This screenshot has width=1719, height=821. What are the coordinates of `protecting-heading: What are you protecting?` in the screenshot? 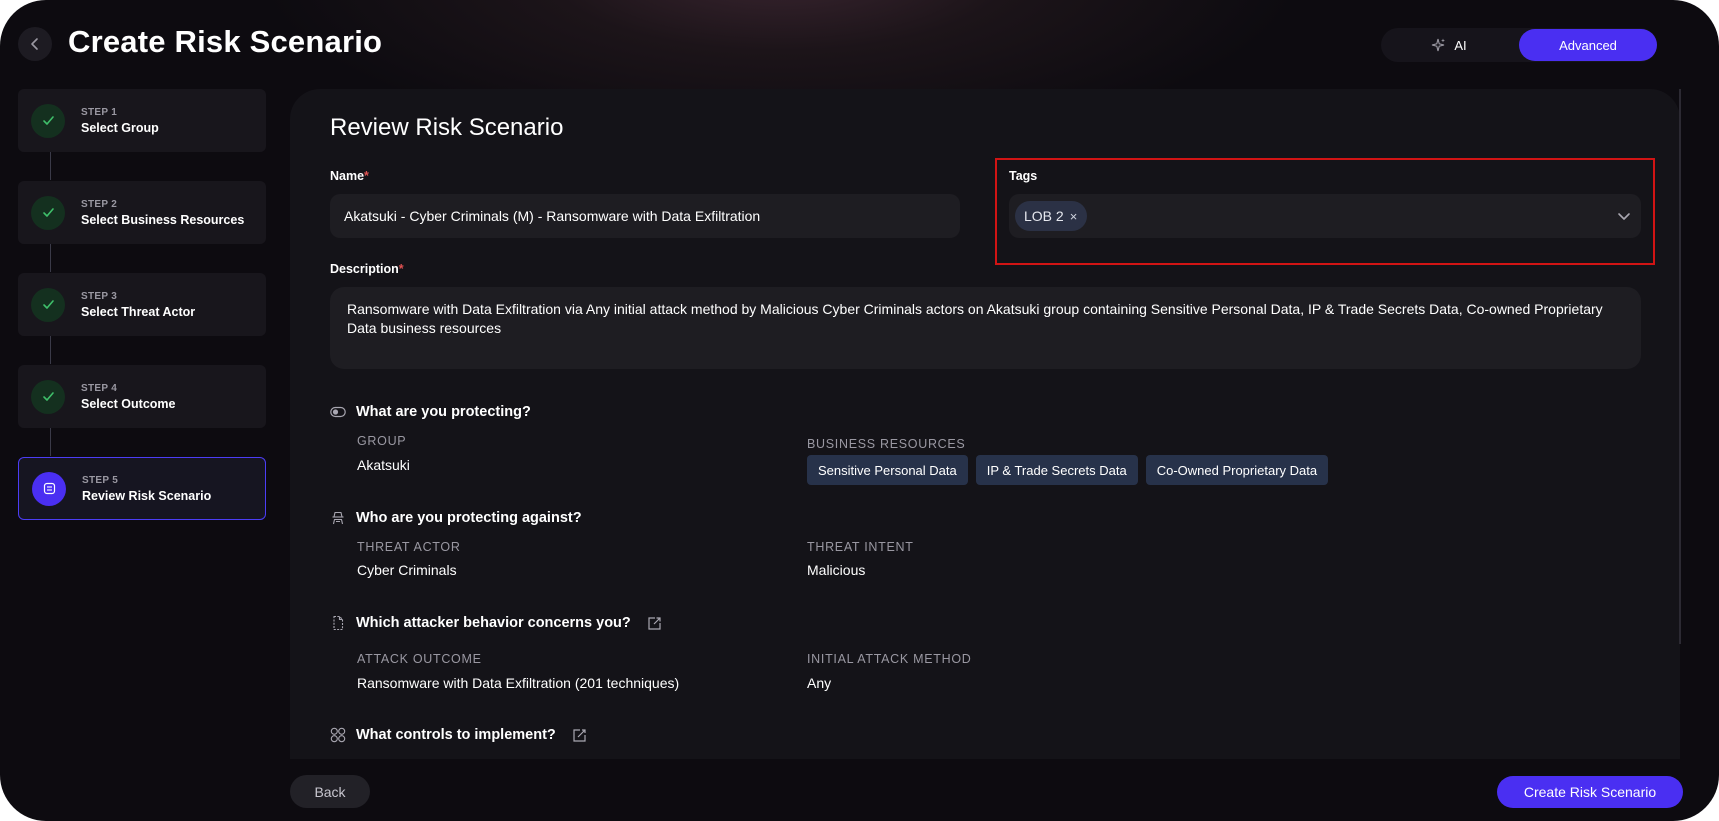 It's located at (430, 412).